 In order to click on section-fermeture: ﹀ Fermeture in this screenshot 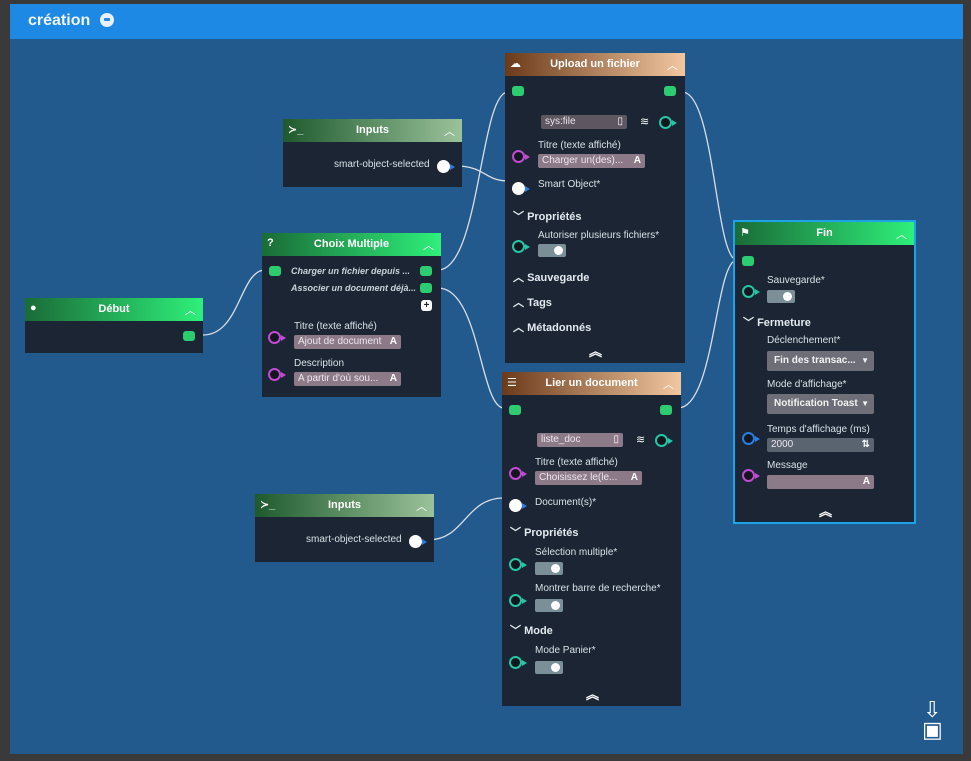, I will do `click(777, 322)`.